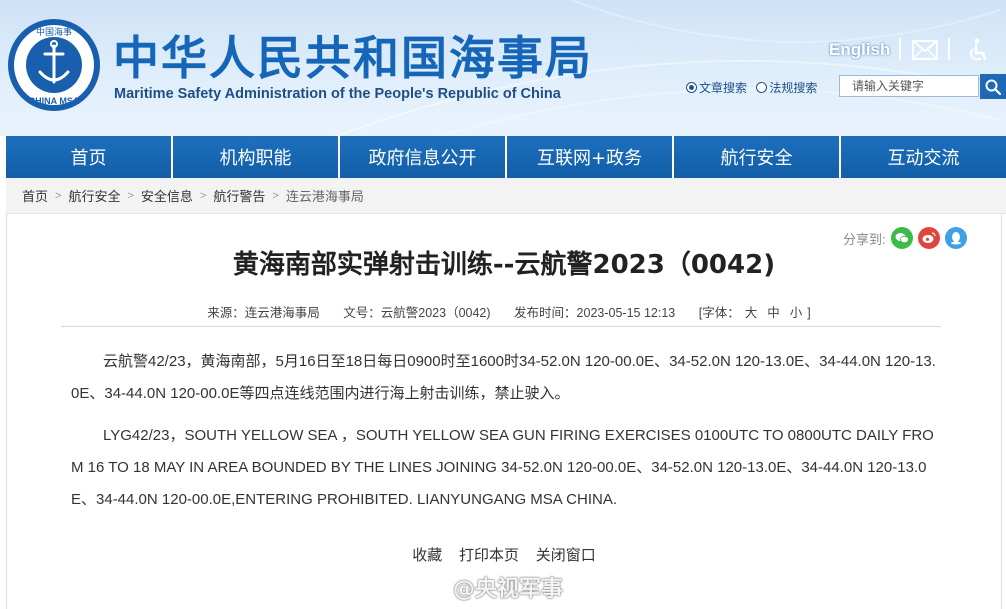 The image size is (1006, 609). Describe the element at coordinates (754, 87) in the screenshot. I see `search-scope: 文章搜索 法规搜索` at that location.